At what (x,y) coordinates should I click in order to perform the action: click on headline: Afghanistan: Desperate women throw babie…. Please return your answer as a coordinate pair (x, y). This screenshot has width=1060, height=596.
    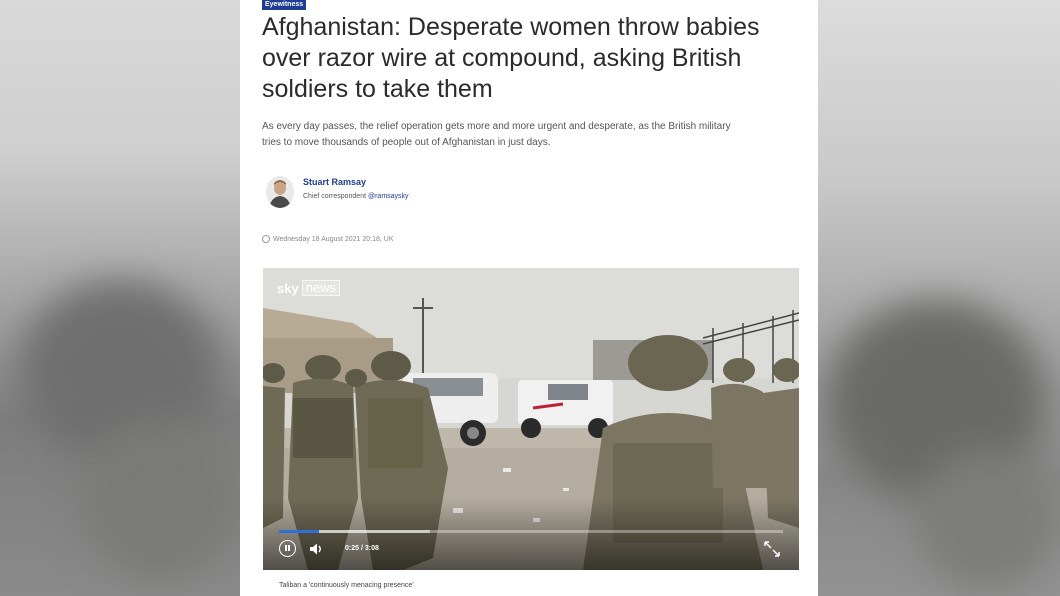
    Looking at the image, I should click on (511, 58).